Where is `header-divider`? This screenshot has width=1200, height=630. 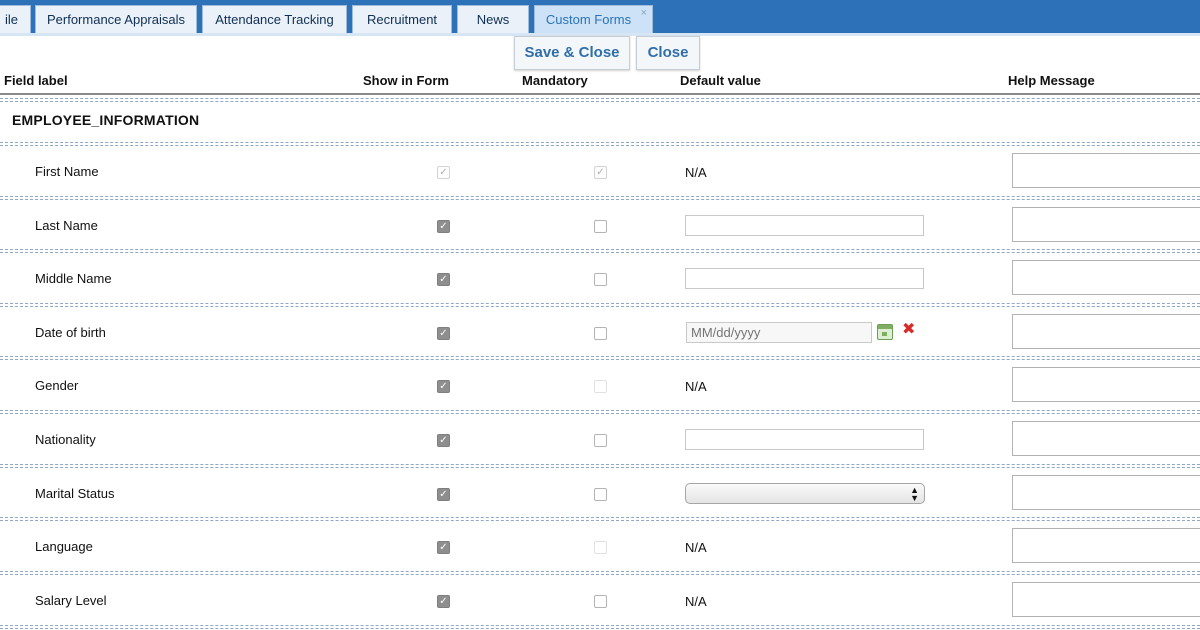
header-divider is located at coordinates (600, 94).